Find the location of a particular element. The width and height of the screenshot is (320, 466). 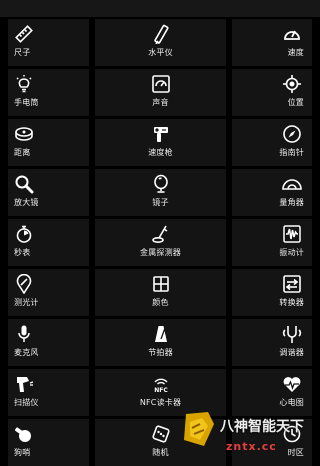

tool-label: 速度枪 is located at coordinates (160, 152).